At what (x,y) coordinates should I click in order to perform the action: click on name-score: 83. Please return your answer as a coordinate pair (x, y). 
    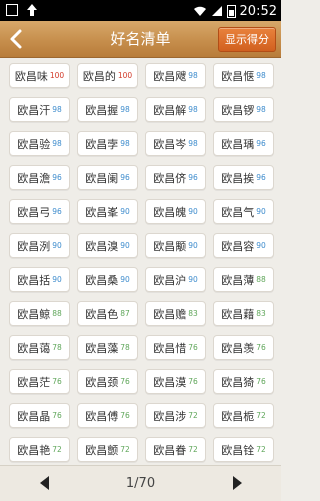
    Looking at the image, I should click on (193, 313).